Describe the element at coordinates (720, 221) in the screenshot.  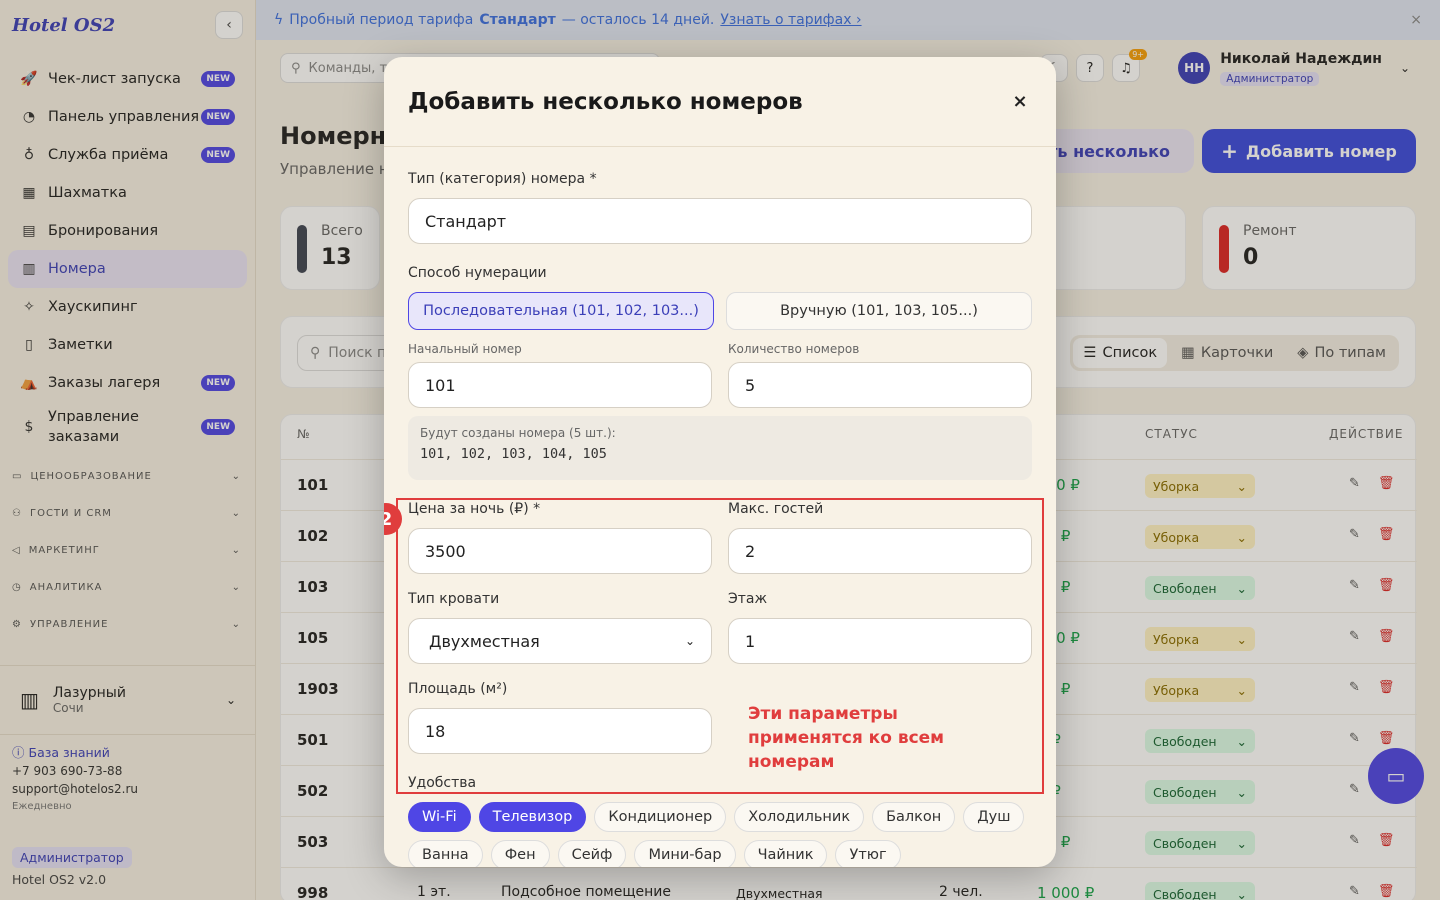
I see `room-type-select: Стандарт` at that location.